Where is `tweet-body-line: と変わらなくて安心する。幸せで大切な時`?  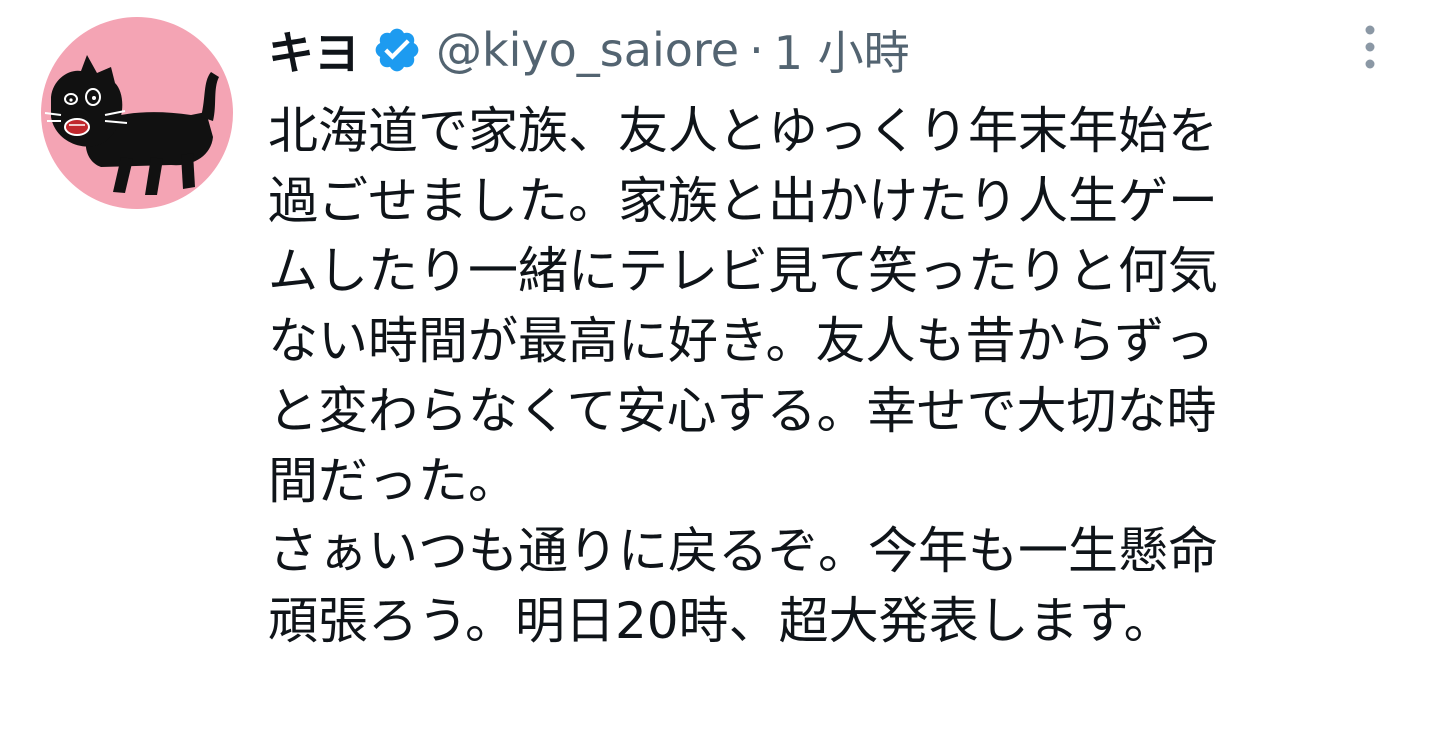 tweet-body-line: と変わらなくて安心する。幸せで大切な時 is located at coordinates (742, 411).